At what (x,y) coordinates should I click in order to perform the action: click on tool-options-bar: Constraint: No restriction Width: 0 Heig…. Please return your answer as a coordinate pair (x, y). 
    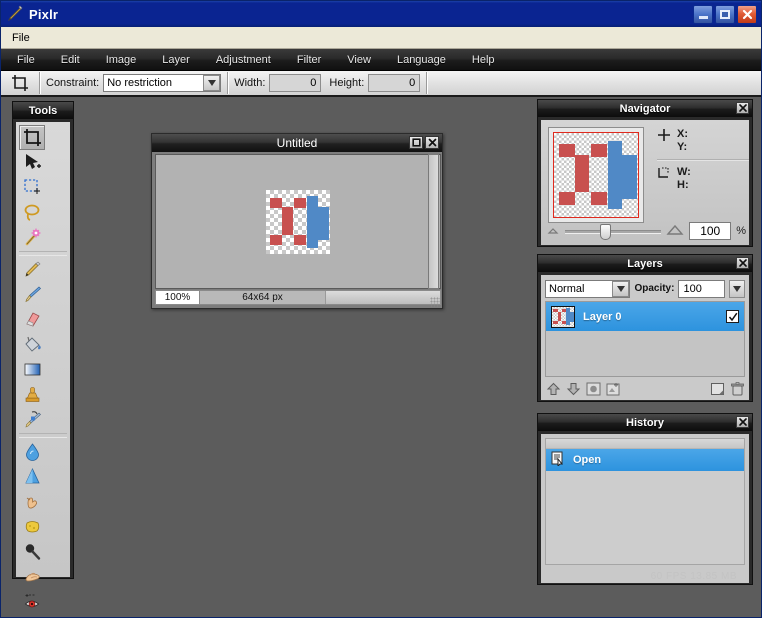
    Looking at the image, I should click on (381, 84).